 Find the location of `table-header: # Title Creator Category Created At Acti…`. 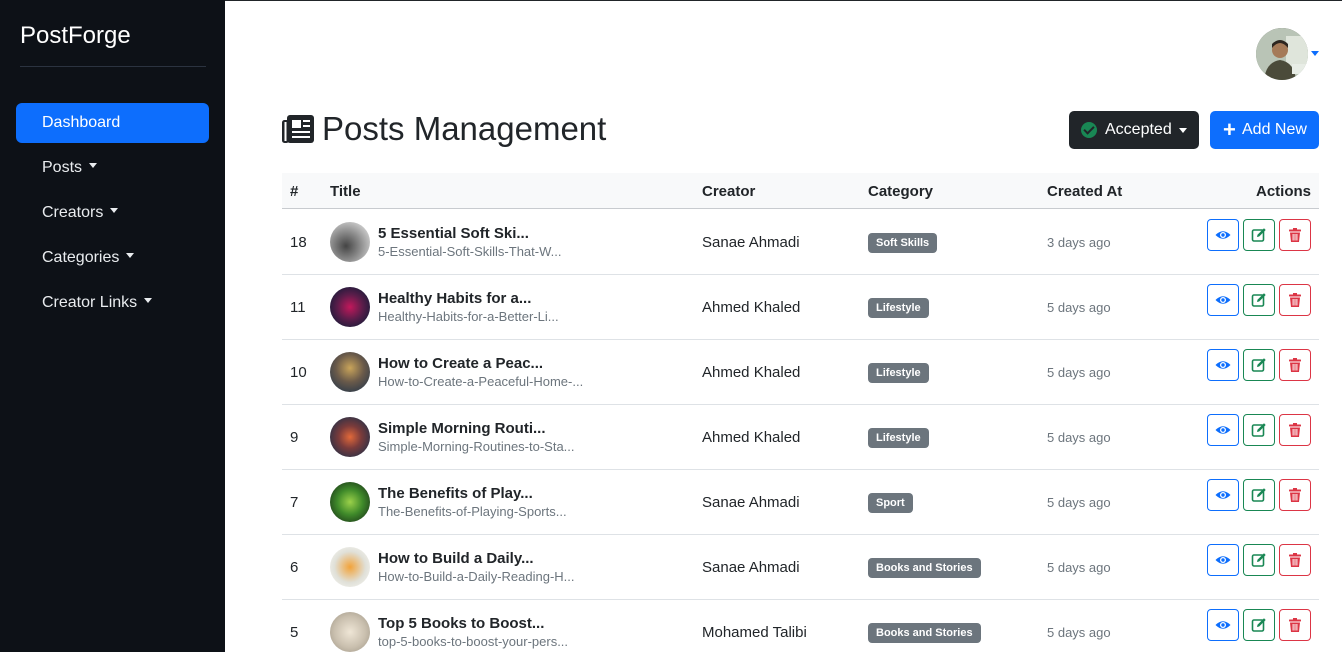

table-header: # Title Creator Category Created At Acti… is located at coordinates (800, 191).